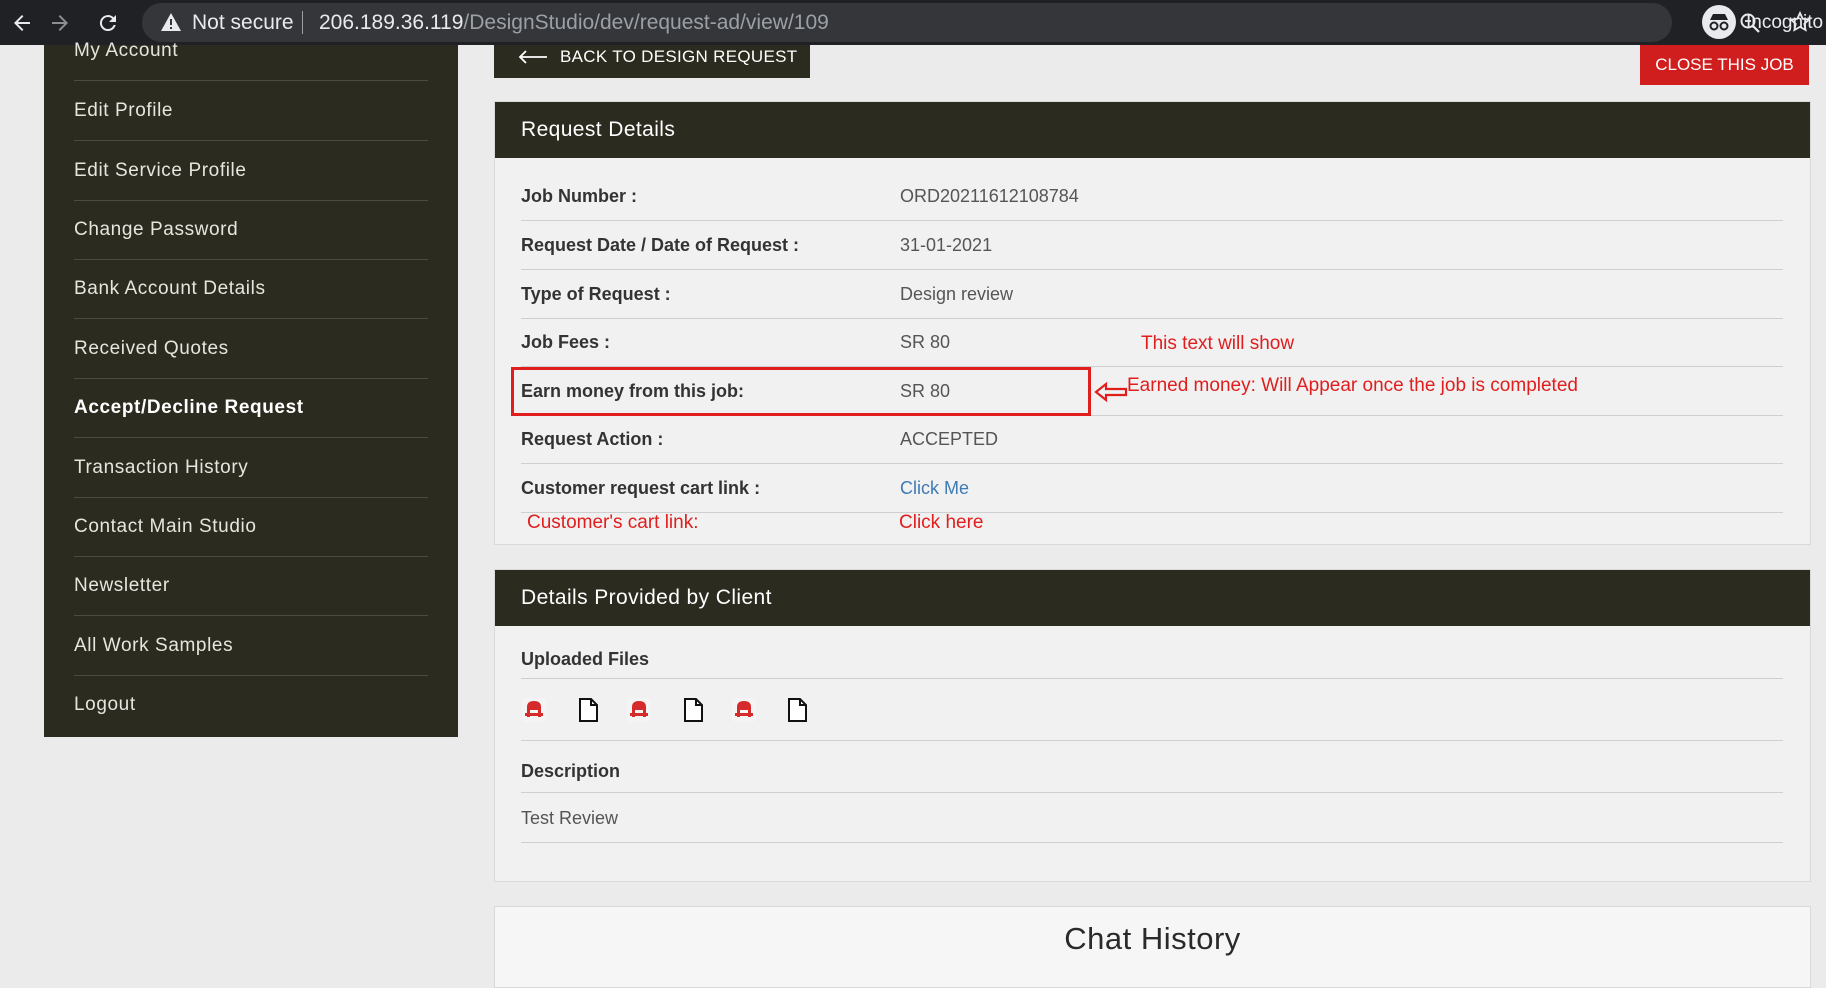 The image size is (1826, 988). Describe the element at coordinates (596, 294) in the screenshot. I see `detail-label: Type of Request :` at that location.